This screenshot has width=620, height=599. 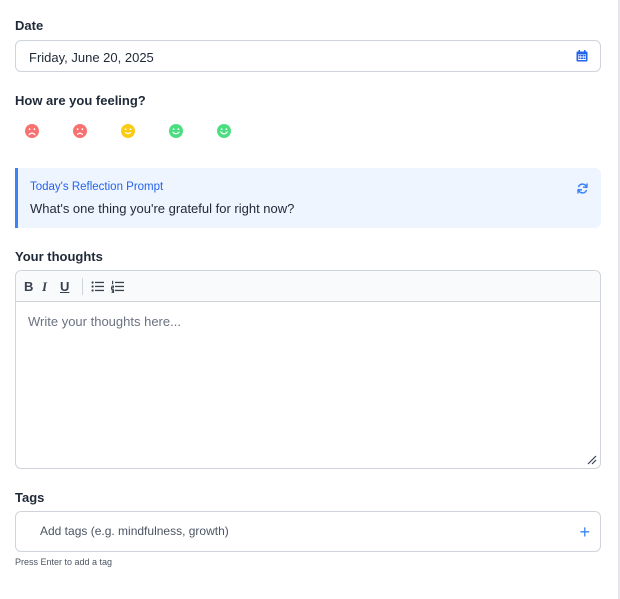 I want to click on mood-selector, so click(x=128, y=131).